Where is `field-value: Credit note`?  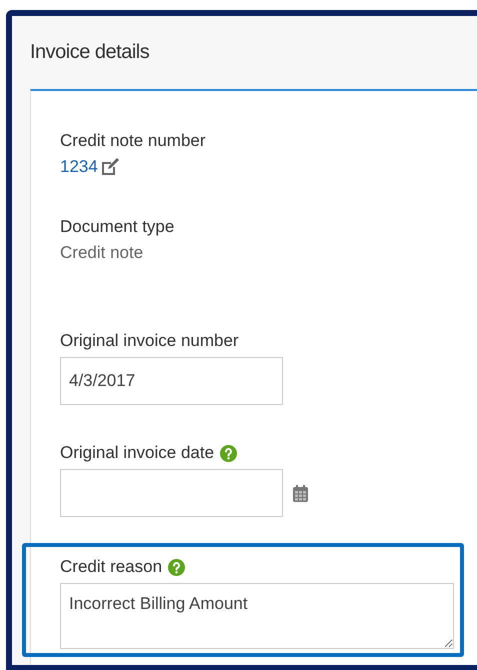 field-value: Credit note is located at coordinates (102, 253).